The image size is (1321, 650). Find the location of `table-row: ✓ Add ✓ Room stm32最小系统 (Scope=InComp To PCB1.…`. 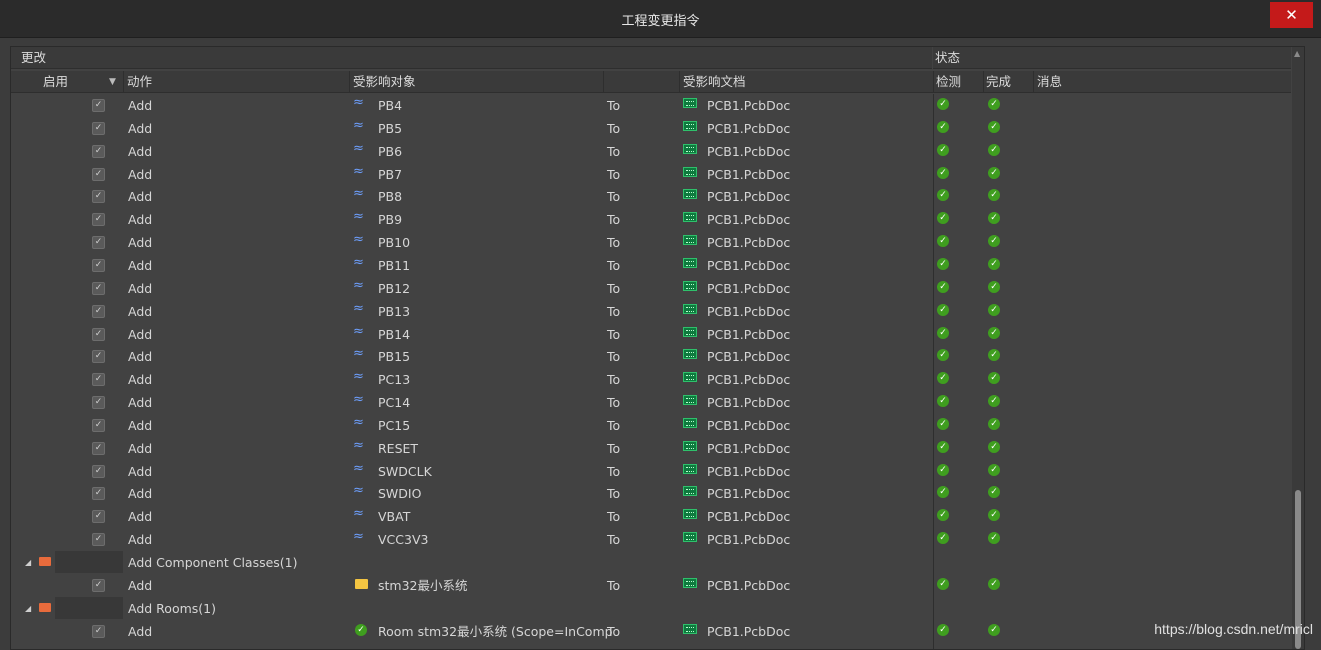

table-row: ✓ Add ✓ Room stm32最小系统 (Scope=InComp To PCB1.… is located at coordinates (651, 631).